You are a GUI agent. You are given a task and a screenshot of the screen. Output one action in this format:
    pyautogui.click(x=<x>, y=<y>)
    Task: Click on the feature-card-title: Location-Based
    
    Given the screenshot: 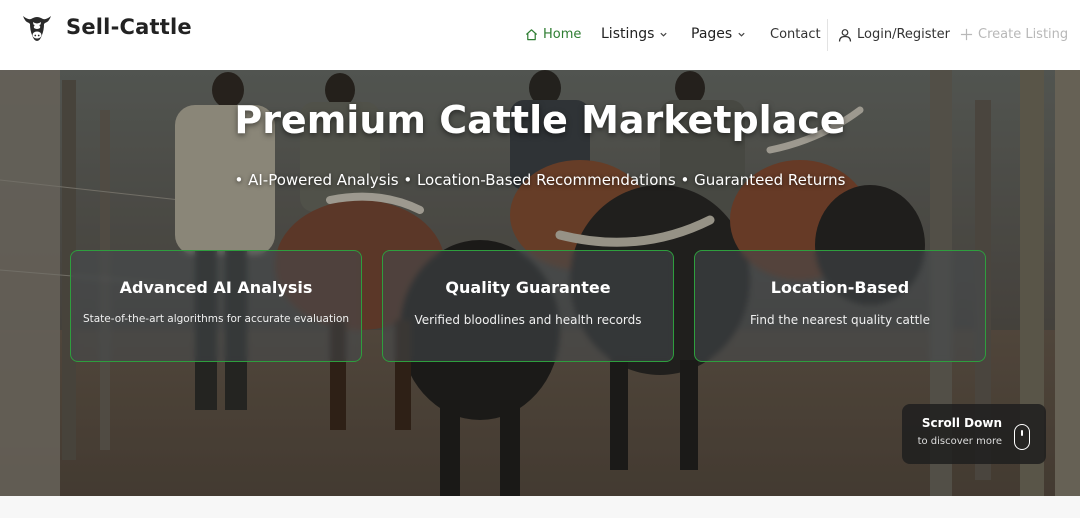 What is the action you would take?
    pyautogui.click(x=840, y=287)
    